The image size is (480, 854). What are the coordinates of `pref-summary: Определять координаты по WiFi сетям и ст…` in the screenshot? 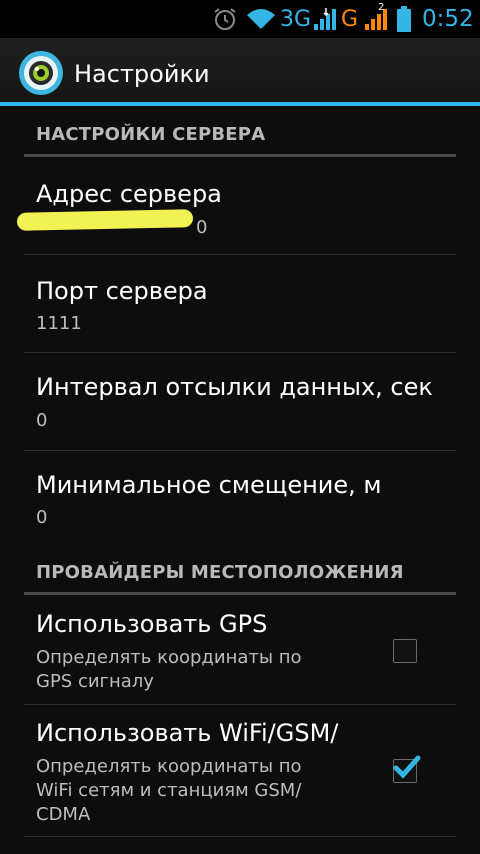 It's located at (169, 790).